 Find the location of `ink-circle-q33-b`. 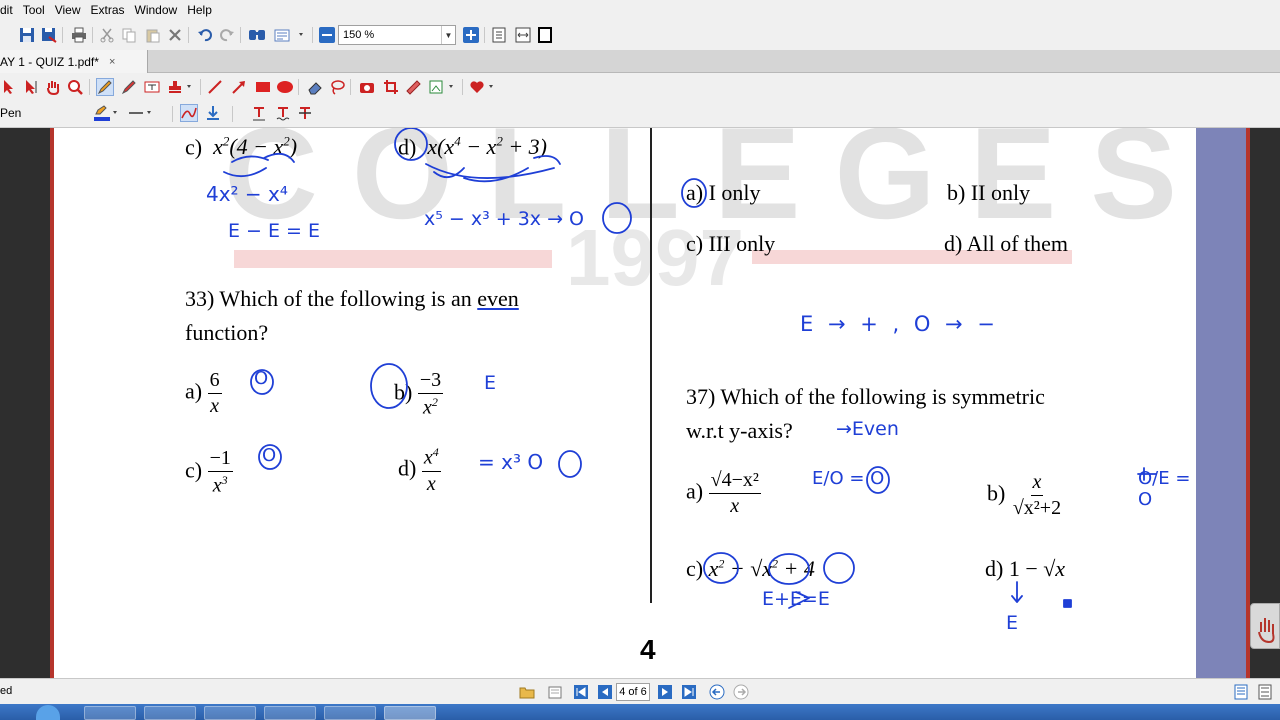

ink-circle-q33-b is located at coordinates (389, 386).